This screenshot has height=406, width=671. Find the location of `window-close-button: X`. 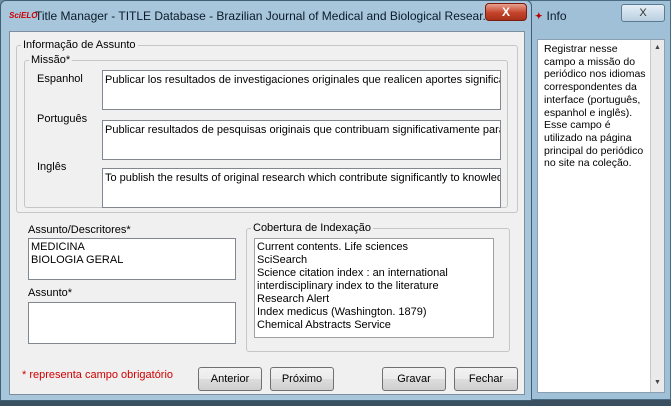

window-close-button: X is located at coordinates (506, 12).